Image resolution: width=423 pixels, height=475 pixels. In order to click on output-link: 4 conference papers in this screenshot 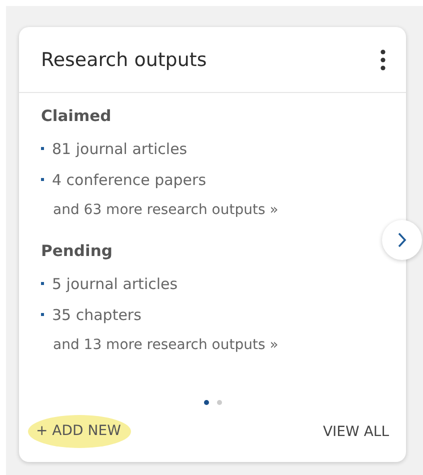, I will do `click(129, 179)`.